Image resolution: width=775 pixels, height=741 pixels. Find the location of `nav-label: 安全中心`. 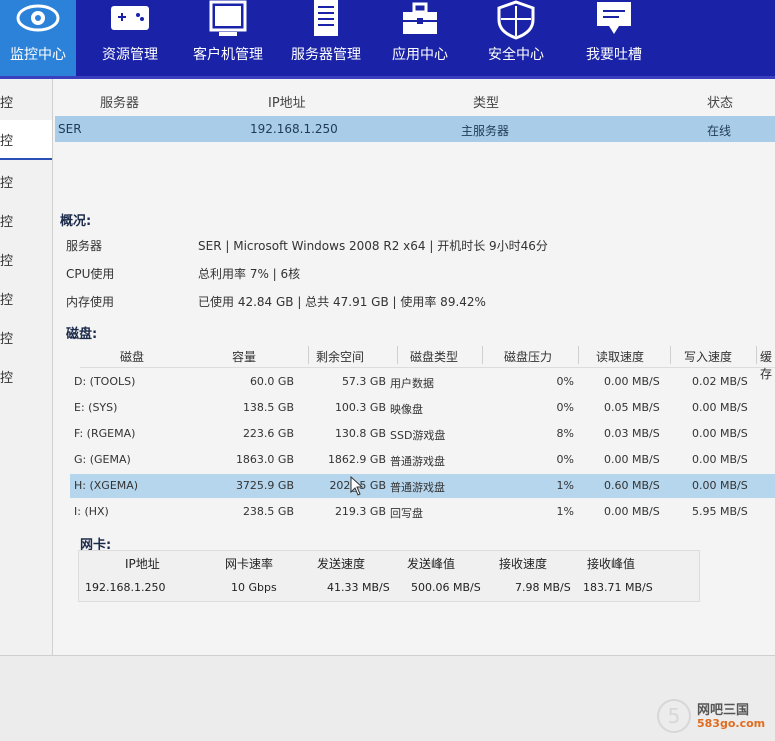

nav-label: 安全中心 is located at coordinates (516, 55).